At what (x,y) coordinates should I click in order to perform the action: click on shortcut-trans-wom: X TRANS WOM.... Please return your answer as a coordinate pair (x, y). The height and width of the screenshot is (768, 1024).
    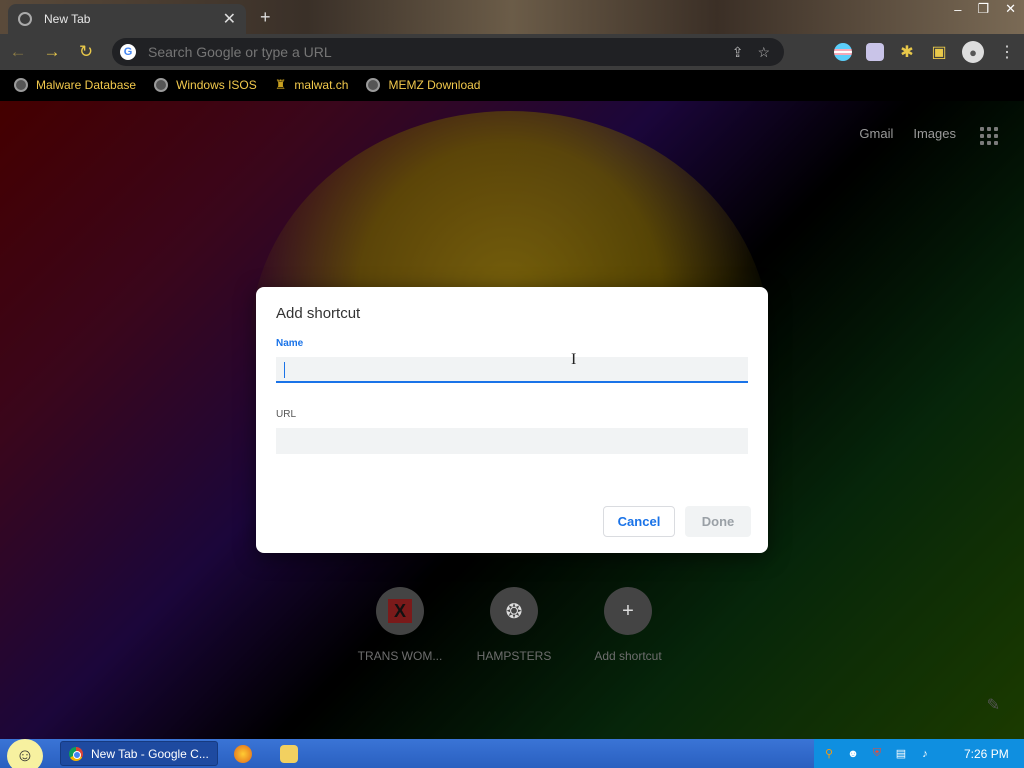
    Looking at the image, I should click on (400, 625).